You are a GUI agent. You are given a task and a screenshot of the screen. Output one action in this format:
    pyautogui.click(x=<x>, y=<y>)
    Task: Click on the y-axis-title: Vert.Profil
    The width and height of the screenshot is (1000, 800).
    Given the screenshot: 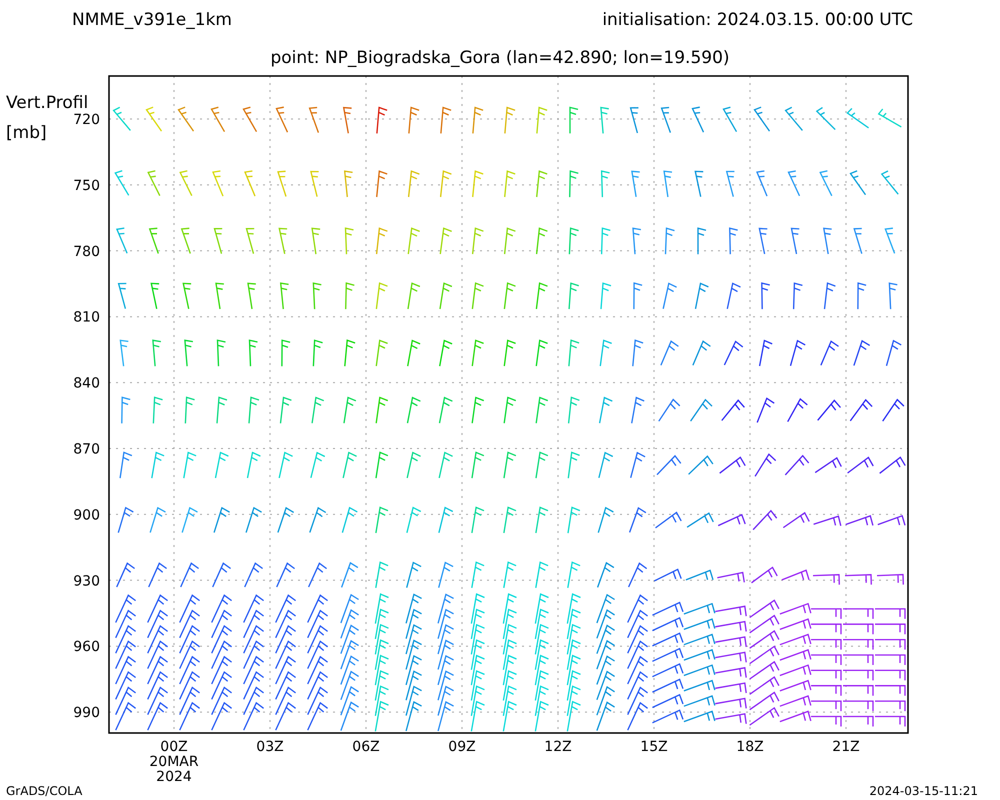 What is the action you would take?
    pyautogui.click(x=47, y=103)
    